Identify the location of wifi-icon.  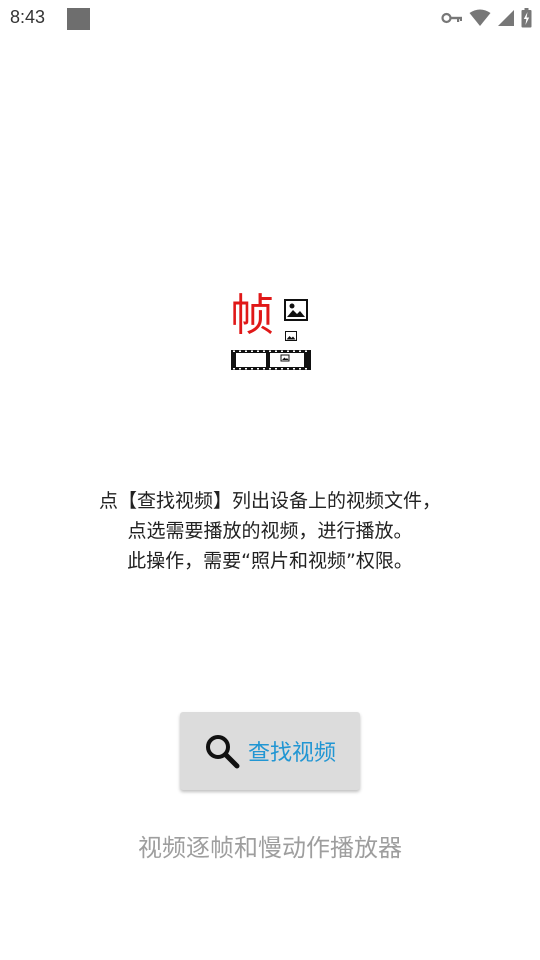
(480, 18).